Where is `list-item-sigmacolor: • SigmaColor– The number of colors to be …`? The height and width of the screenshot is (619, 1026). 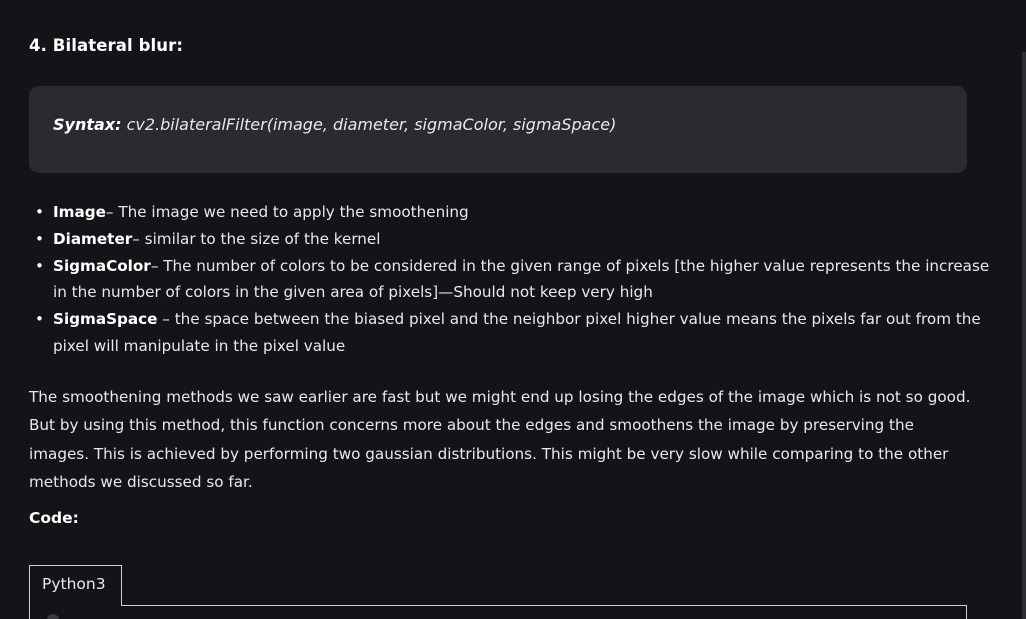
list-item-sigmacolor: • SigmaColor– The number of colors to be … is located at coordinates (514, 280).